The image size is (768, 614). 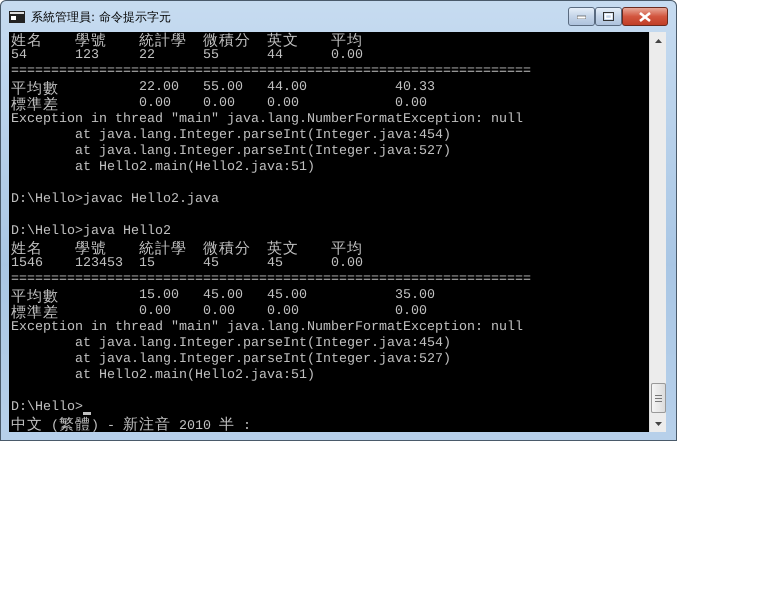 I want to click on table-cell: 35.00, so click(x=415, y=295).